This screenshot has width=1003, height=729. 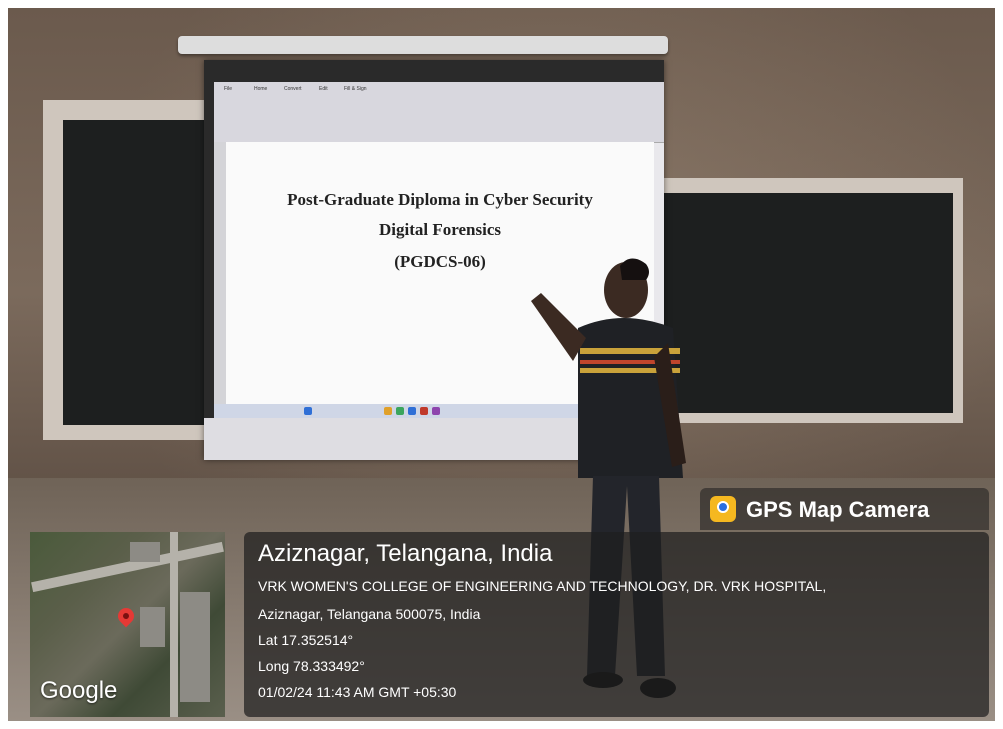 I want to click on slide-subtitle: Digital Forensics, so click(x=440, y=229).